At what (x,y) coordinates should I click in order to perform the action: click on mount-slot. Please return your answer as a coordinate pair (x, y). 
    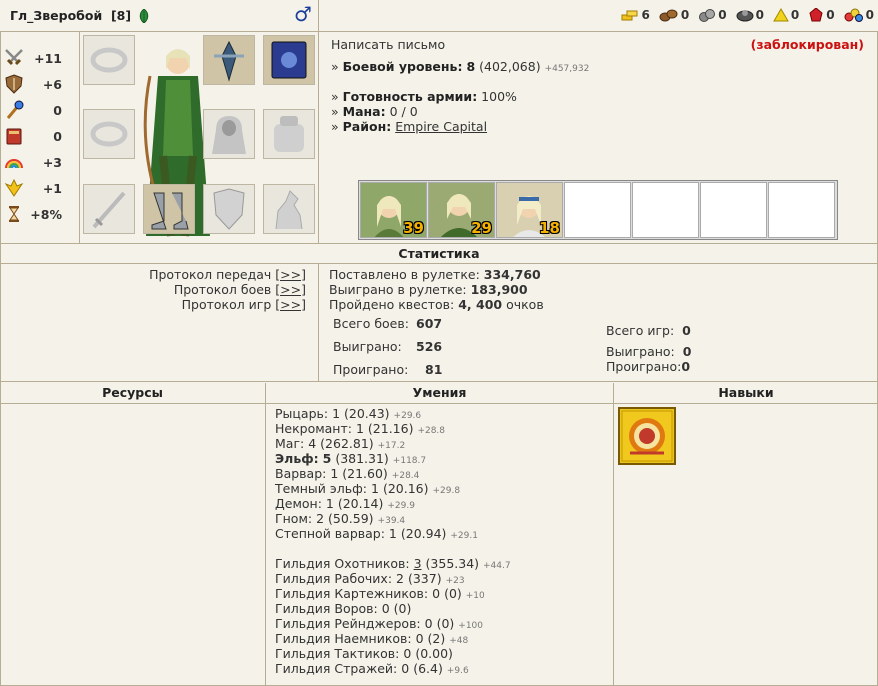
    Looking at the image, I should click on (289, 209).